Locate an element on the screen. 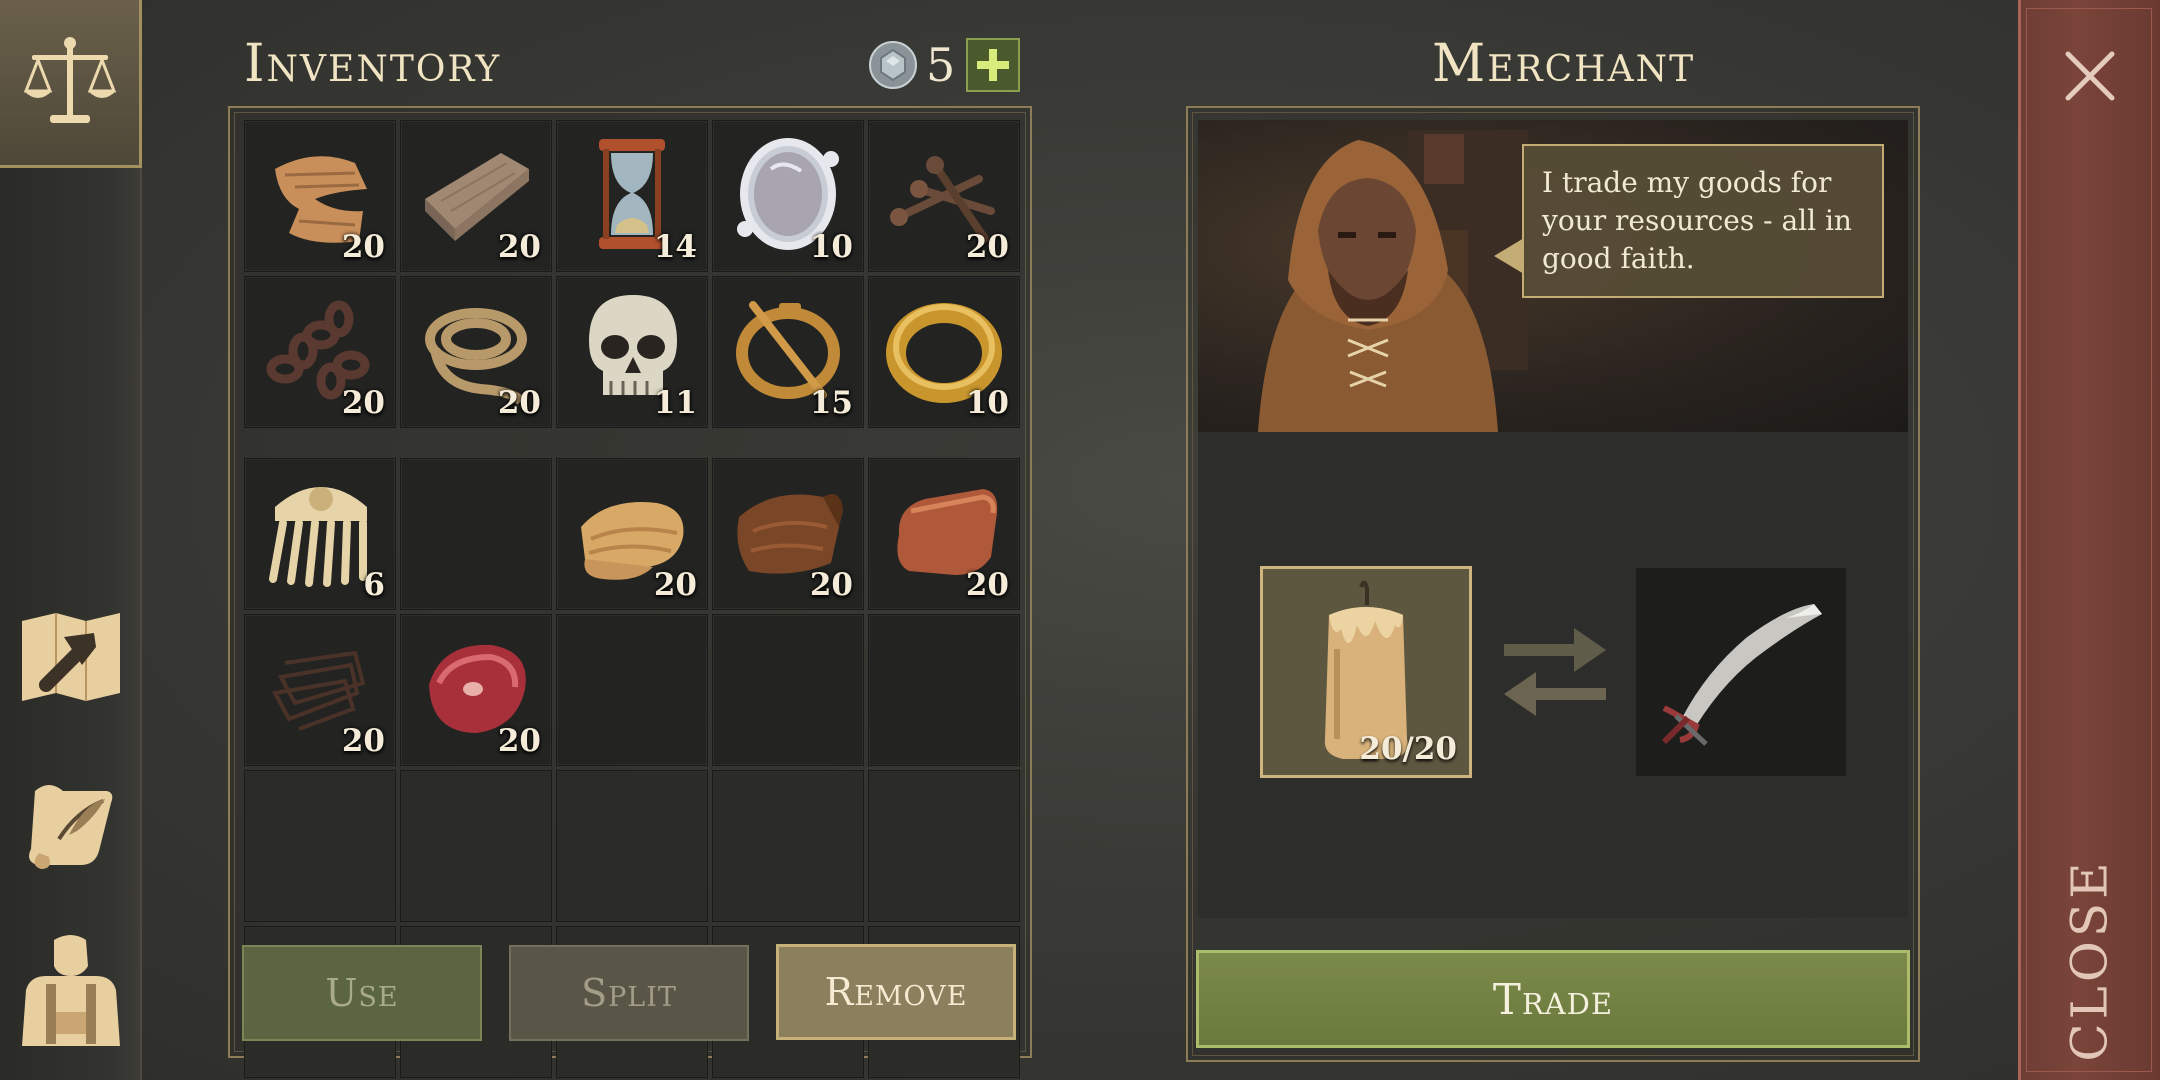 Image resolution: width=2160 pixels, height=1080 pixels. add-currency-button is located at coordinates (993, 65).